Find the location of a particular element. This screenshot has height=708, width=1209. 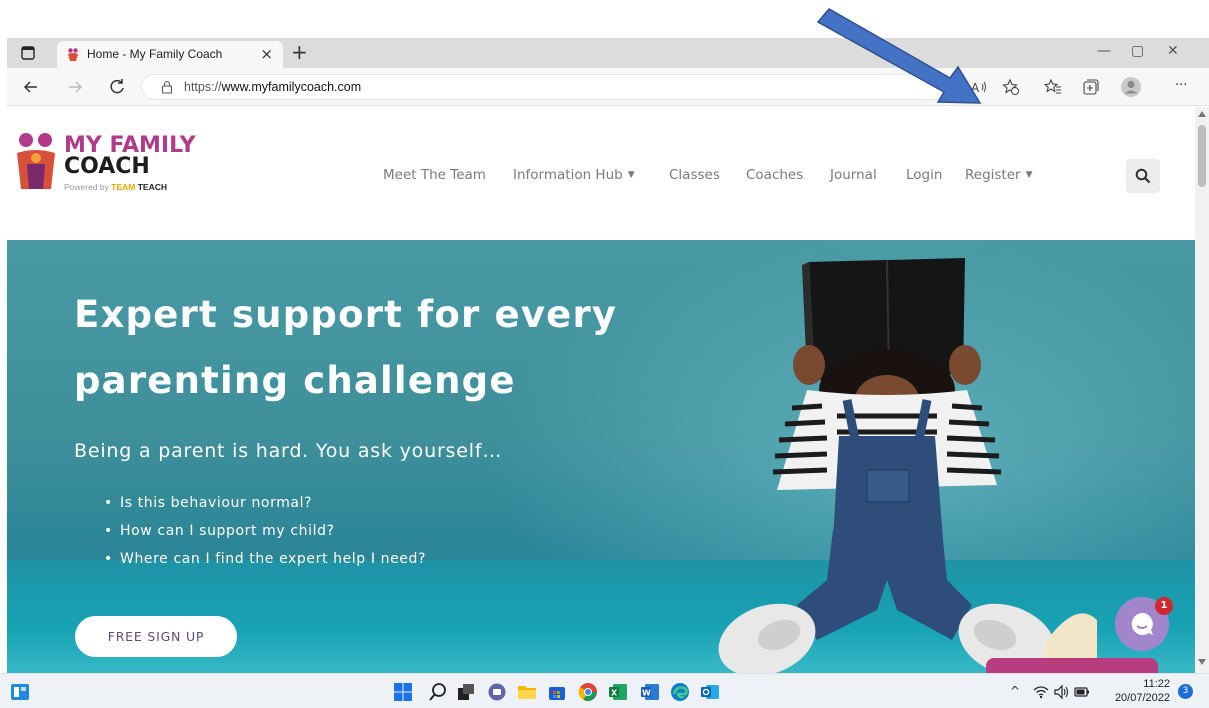

tab-title: Home - My Family Coach is located at coordinates (155, 54).